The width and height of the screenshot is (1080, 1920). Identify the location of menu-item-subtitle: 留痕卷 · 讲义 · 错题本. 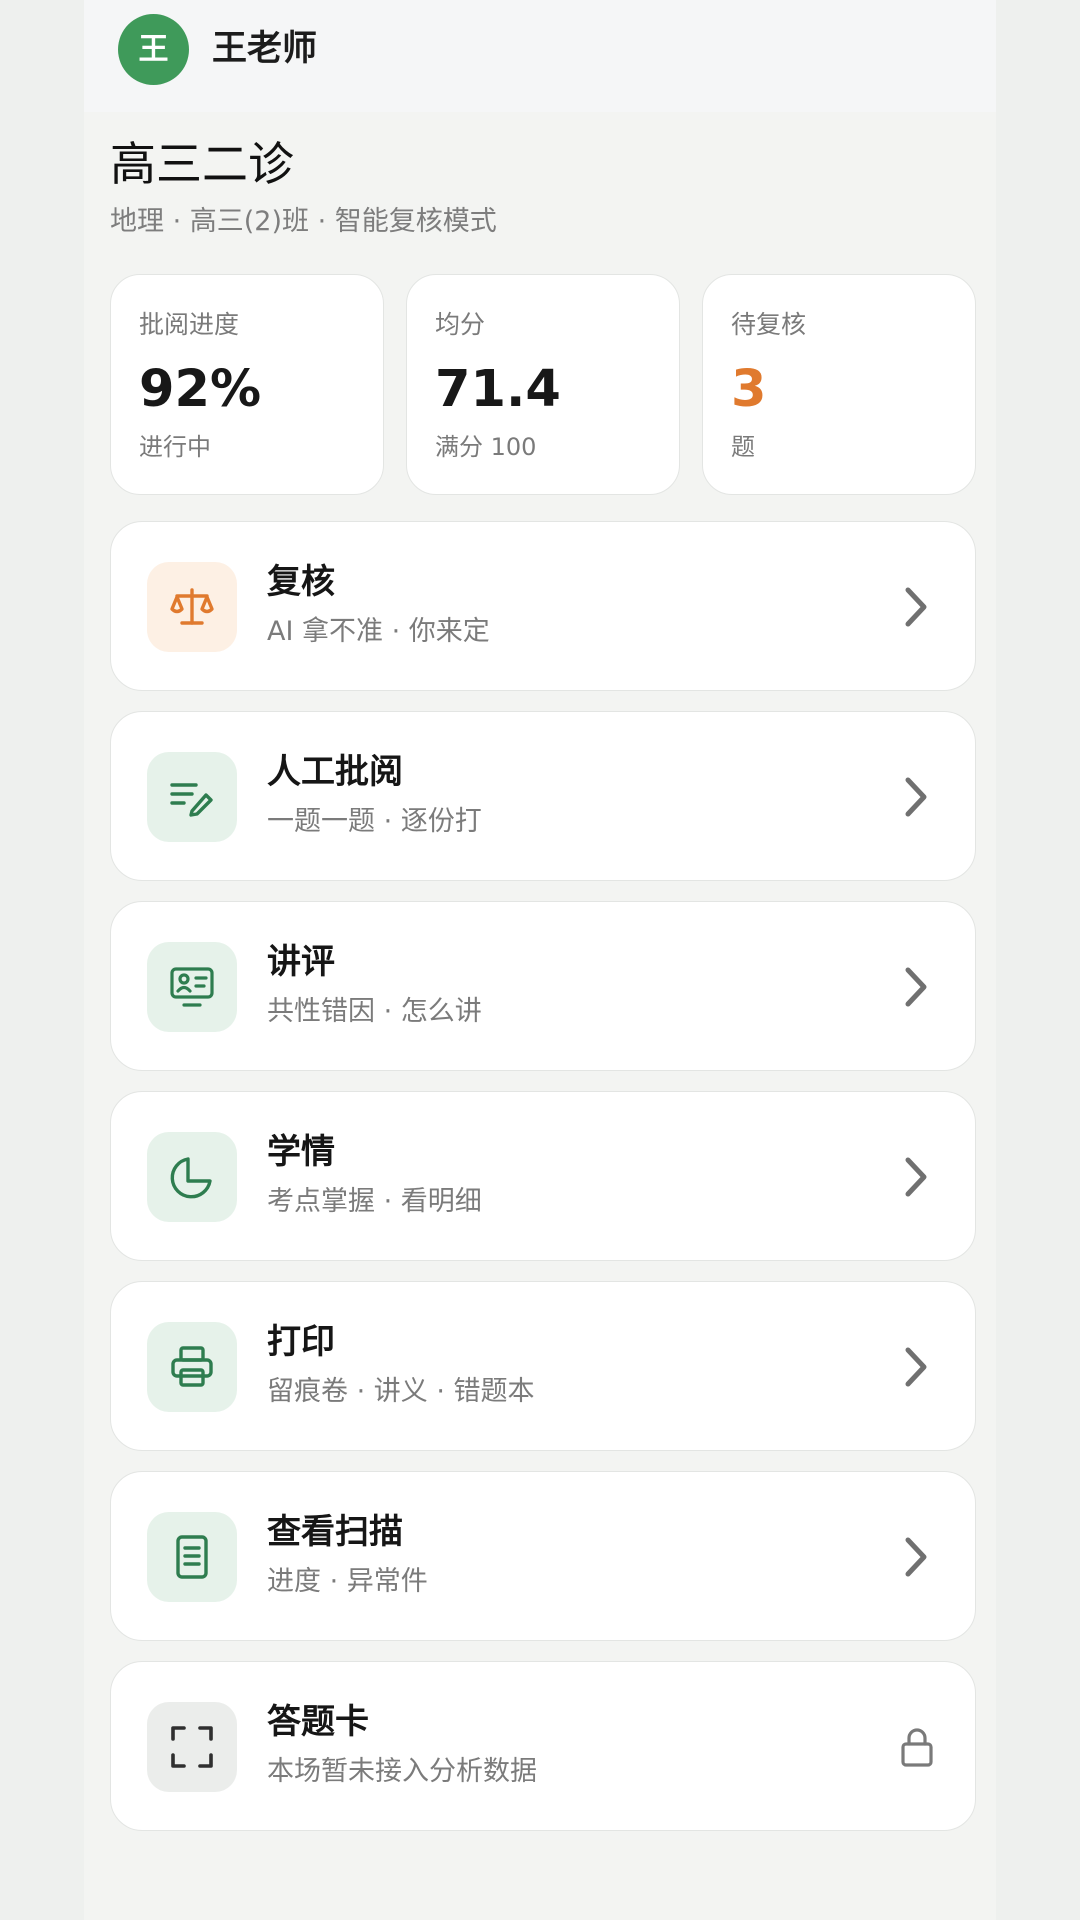
(401, 1391).